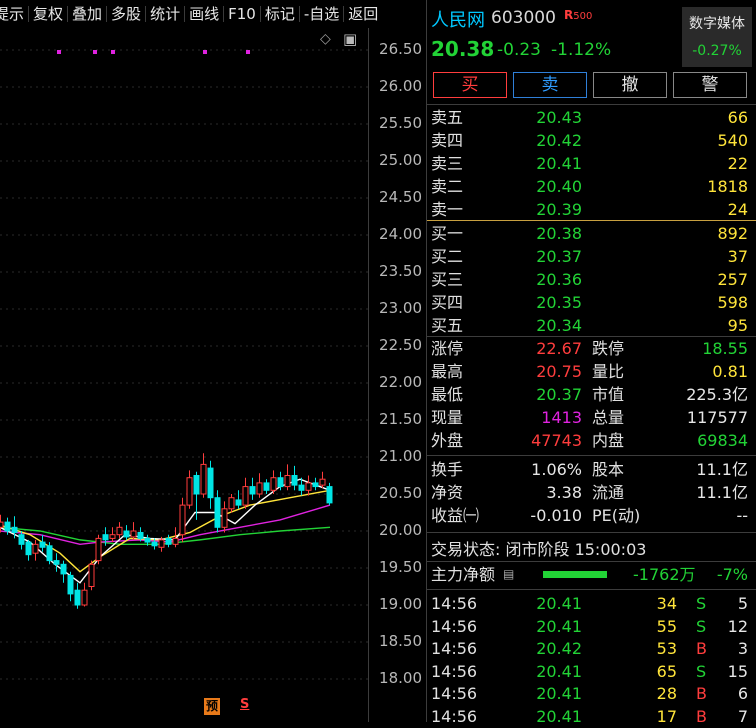 The image size is (756, 728). Describe the element at coordinates (717, 37) in the screenshot. I see `sector-box: 数字媒体 -0.27%` at that location.